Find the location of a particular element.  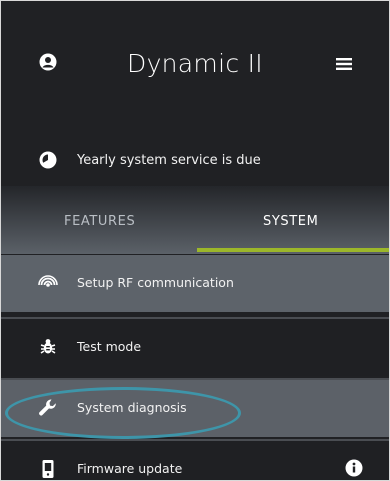

info-icon is located at coordinates (354, 468).